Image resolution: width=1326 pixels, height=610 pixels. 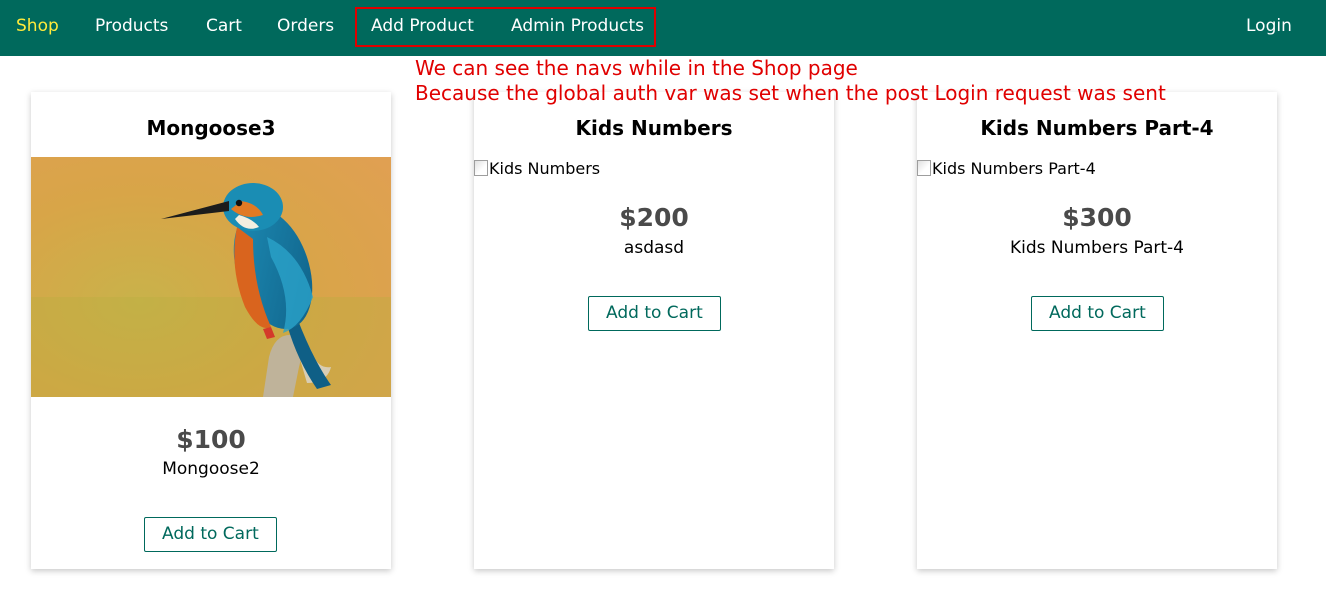 I want to click on nav-products-link: Products, so click(x=131, y=26).